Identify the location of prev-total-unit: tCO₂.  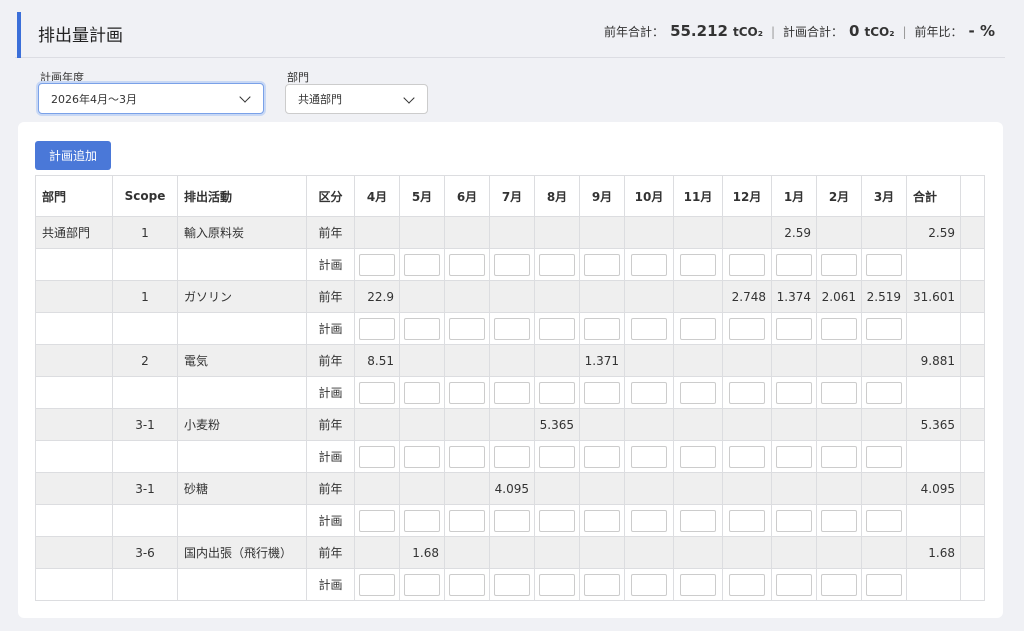
(747, 32).